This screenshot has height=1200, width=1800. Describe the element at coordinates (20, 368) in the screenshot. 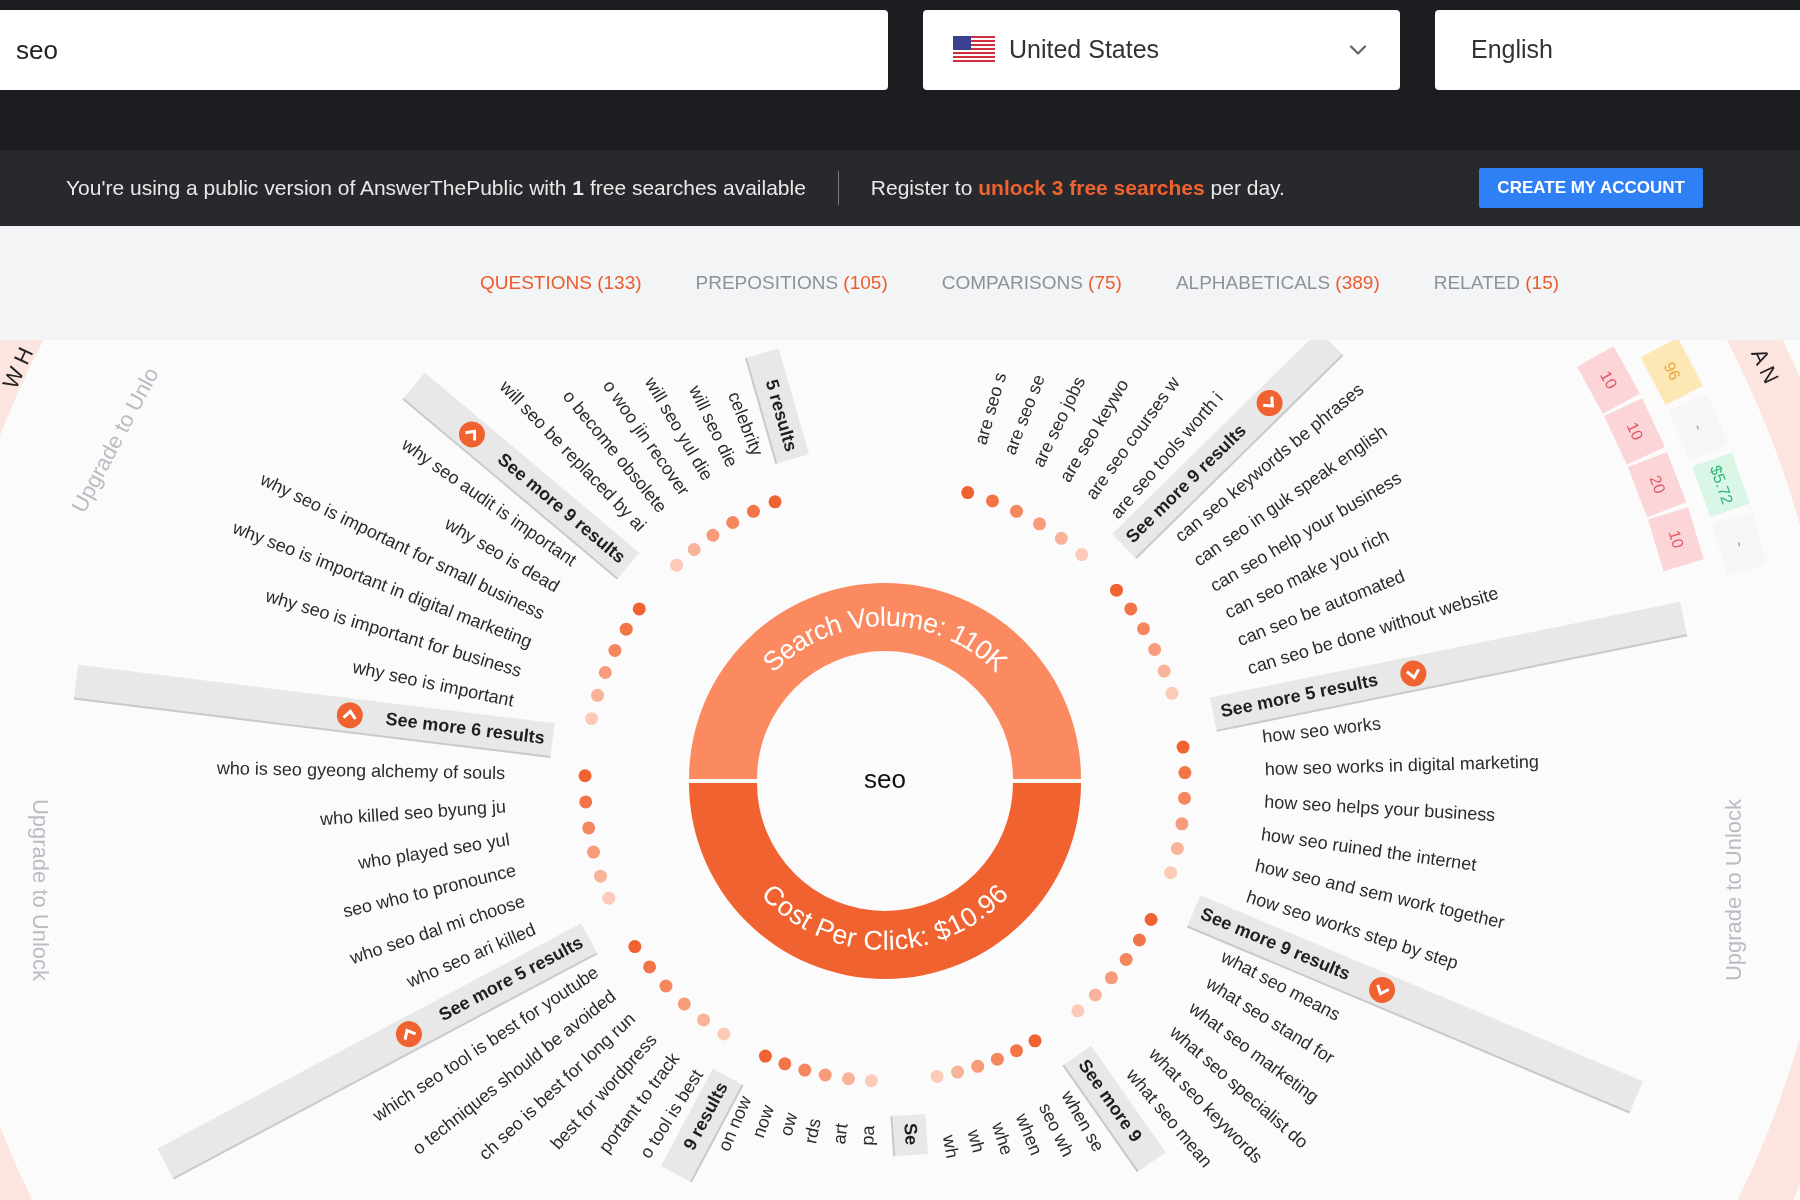

I see `ring-letters: W H` at that location.